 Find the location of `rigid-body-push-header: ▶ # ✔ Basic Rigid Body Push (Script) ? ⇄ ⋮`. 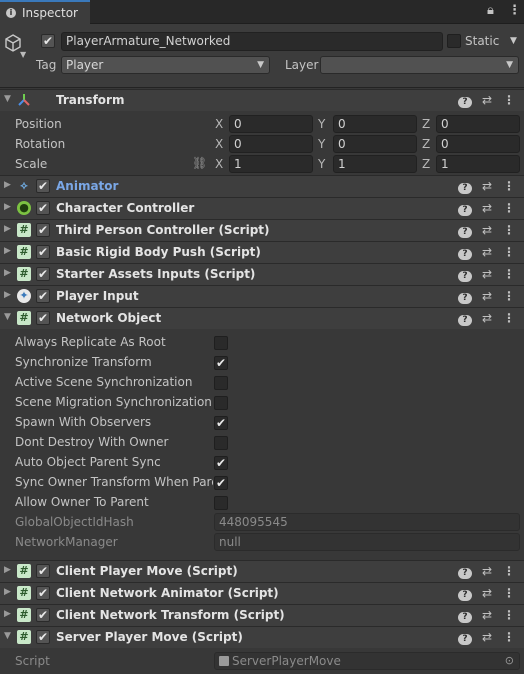

rigid-body-push-header: ▶ # ✔ Basic Rigid Body Push (Script) ? ⇄ ⋮ is located at coordinates (262, 252).